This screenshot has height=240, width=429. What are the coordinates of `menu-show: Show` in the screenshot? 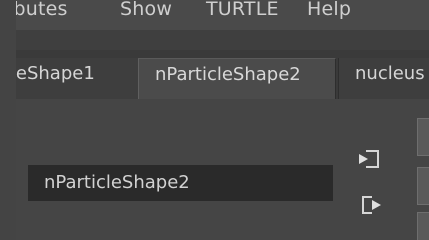 It's located at (146, 10).